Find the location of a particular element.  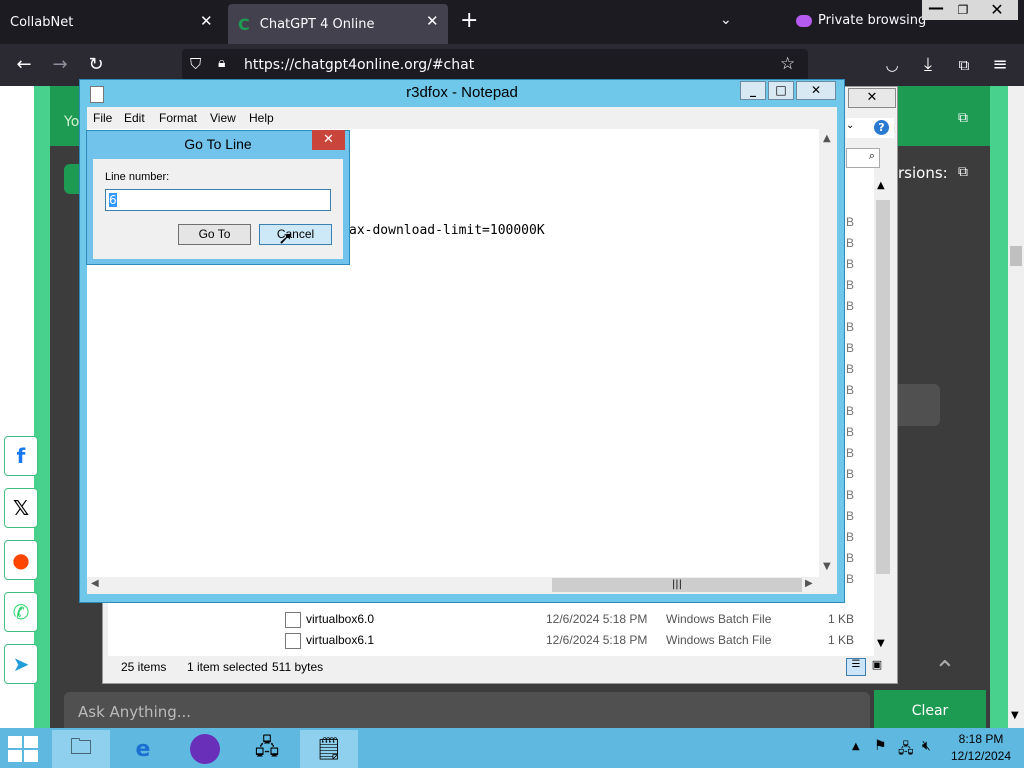

notepad-menubar: File Edit Format View Help is located at coordinates (462, 118).